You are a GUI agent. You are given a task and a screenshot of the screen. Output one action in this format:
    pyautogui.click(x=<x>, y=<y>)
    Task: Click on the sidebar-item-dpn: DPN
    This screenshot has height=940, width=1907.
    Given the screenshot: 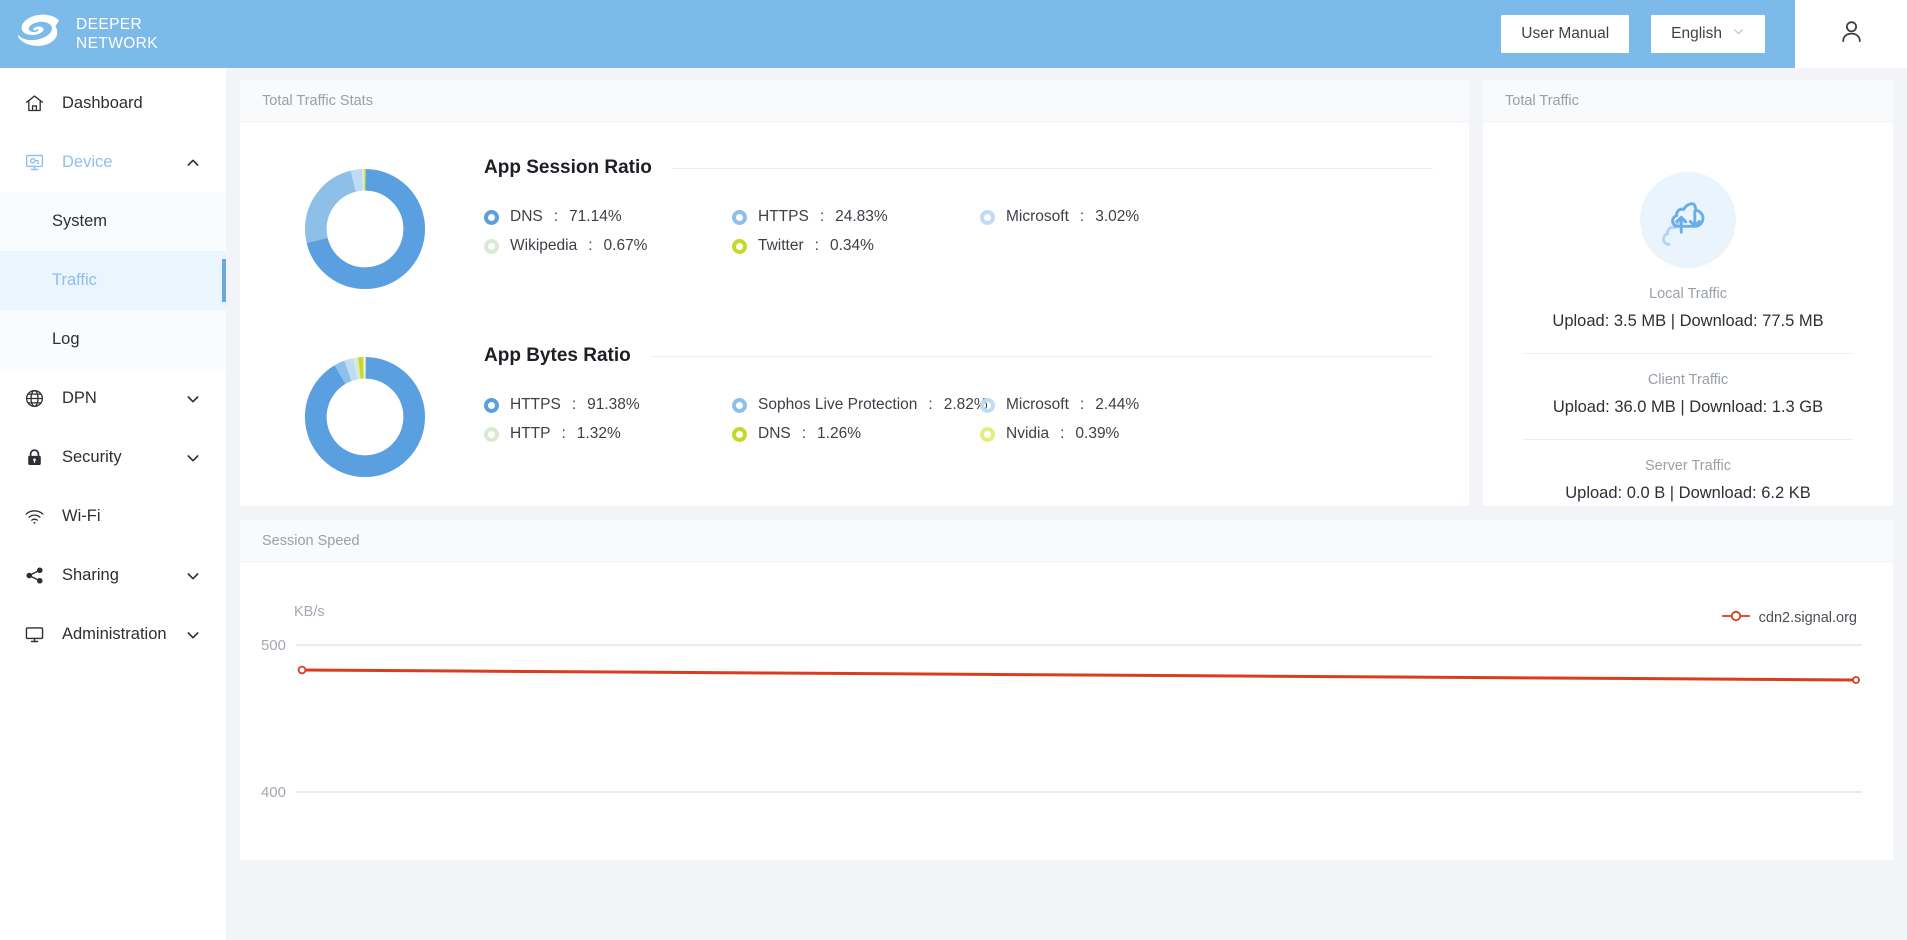 What is the action you would take?
    pyautogui.click(x=113, y=398)
    